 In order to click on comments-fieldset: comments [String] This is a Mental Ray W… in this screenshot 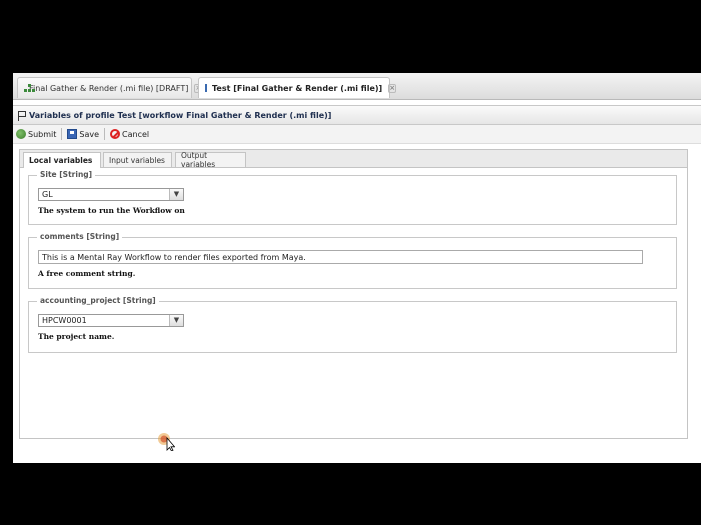, I will do `click(352, 260)`.